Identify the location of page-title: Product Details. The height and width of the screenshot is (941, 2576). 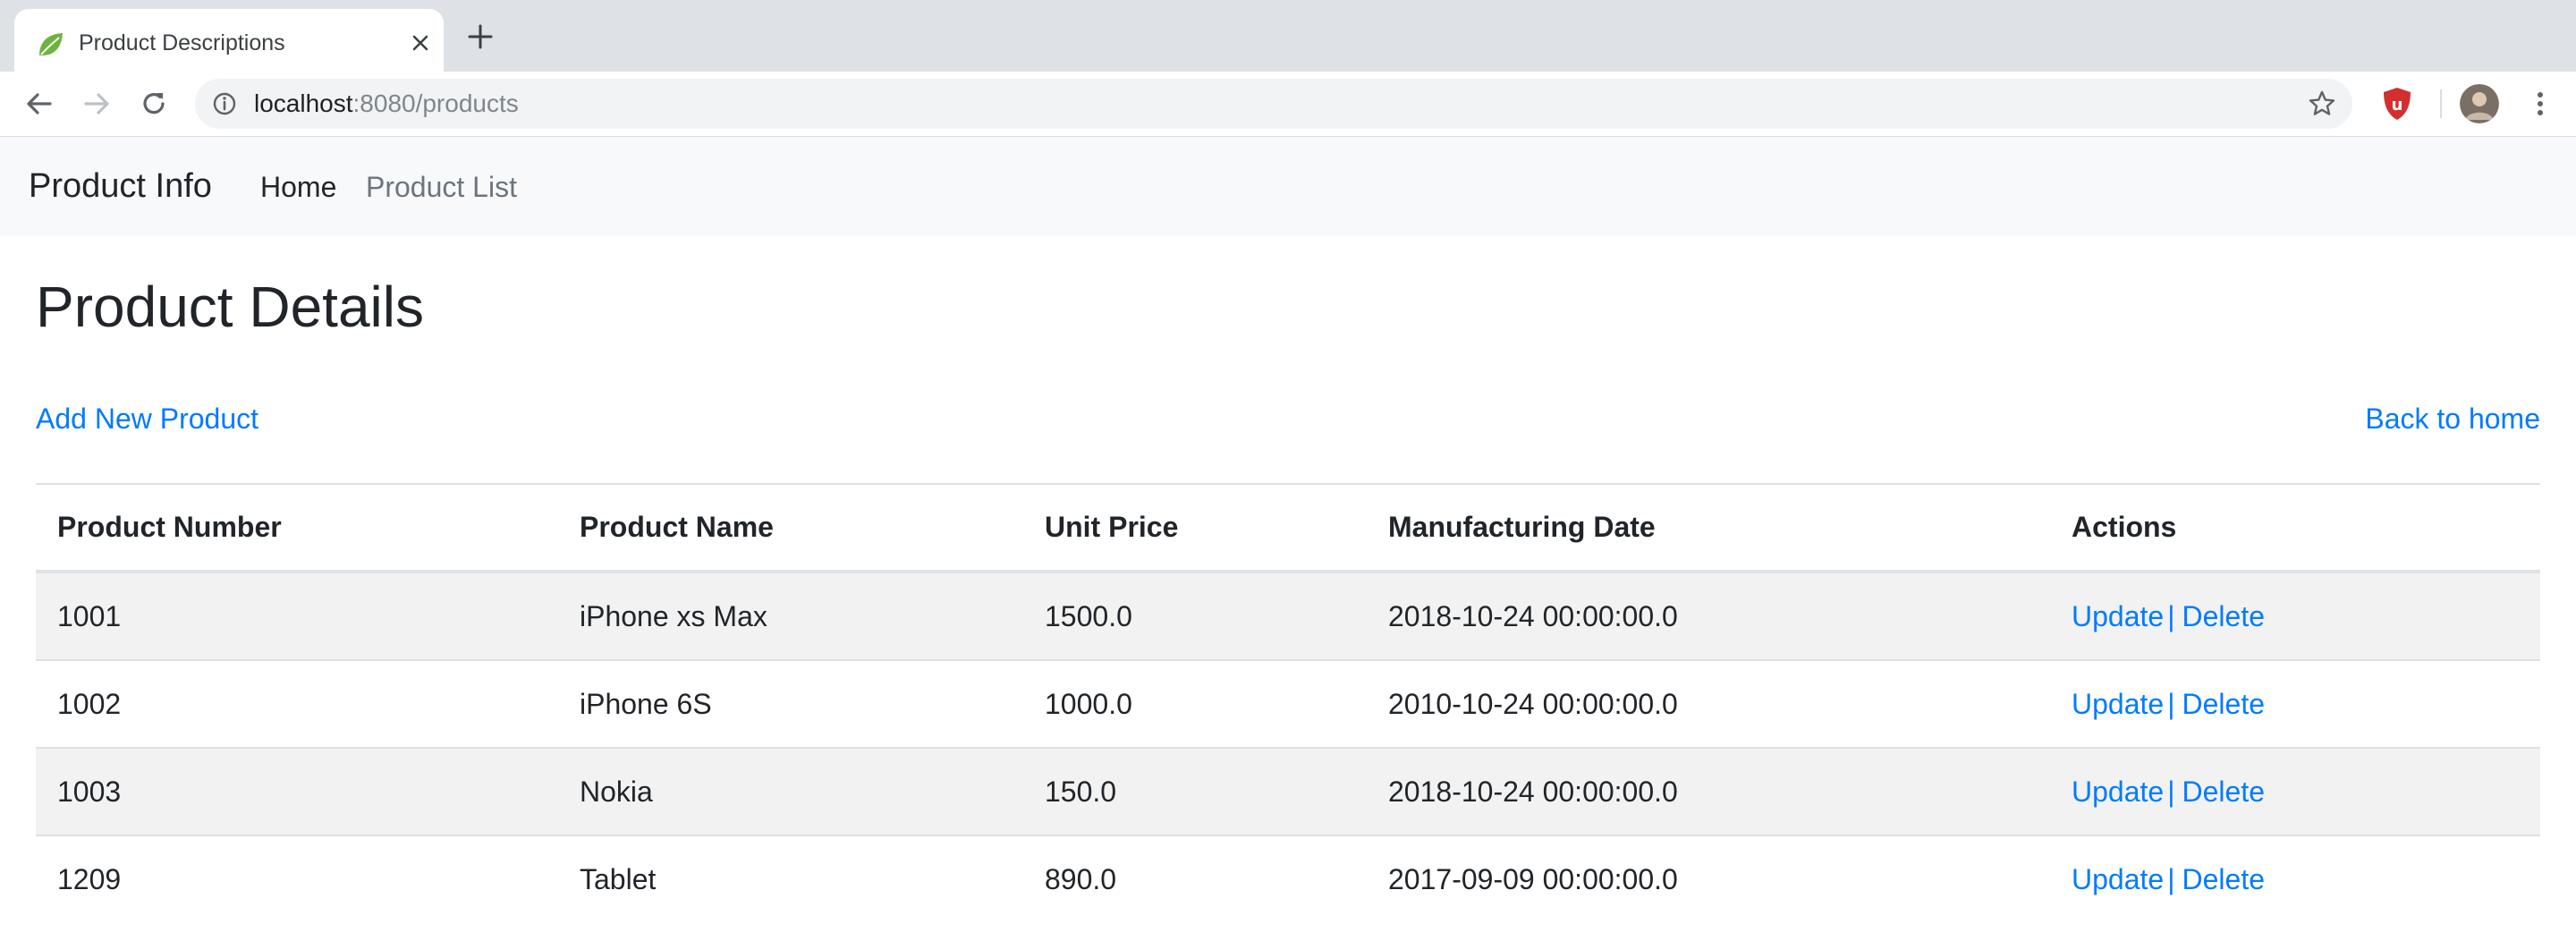
(230, 307).